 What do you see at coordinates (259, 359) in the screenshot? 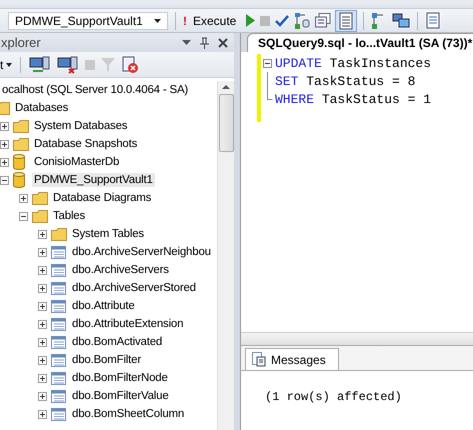
I see `messages-icon` at bounding box center [259, 359].